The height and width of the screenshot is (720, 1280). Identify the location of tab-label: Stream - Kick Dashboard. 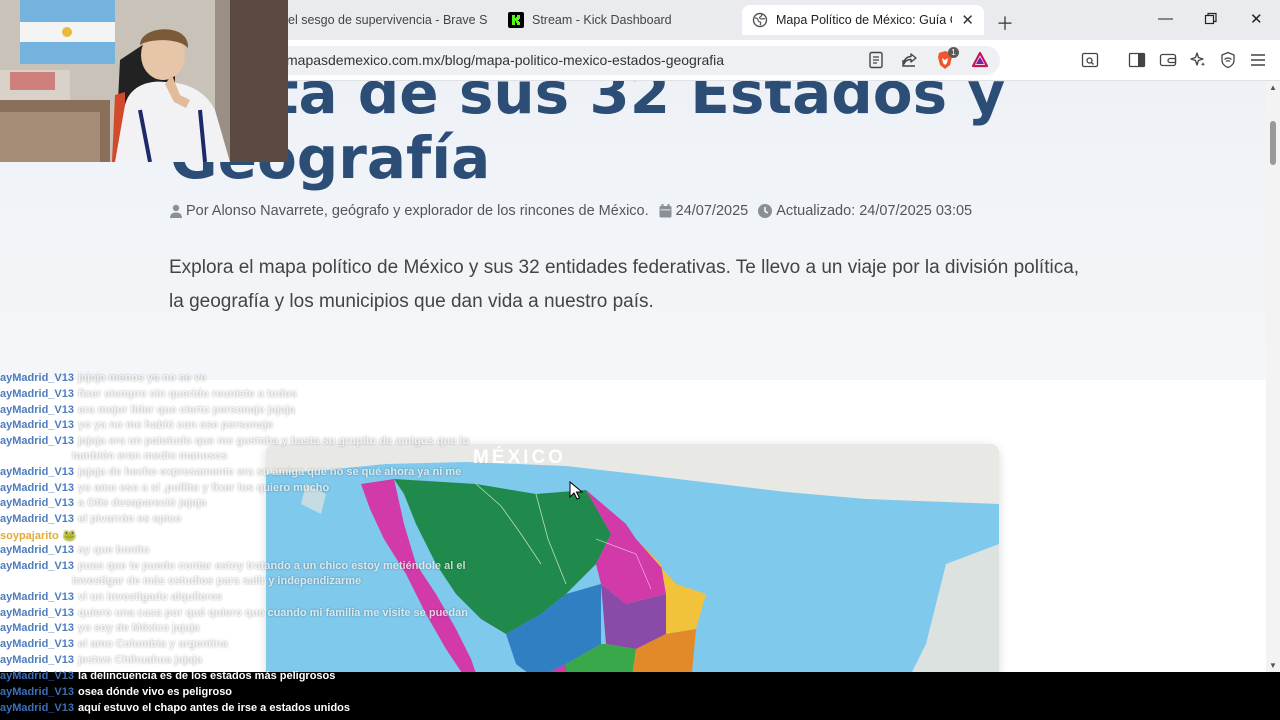
(602, 20).